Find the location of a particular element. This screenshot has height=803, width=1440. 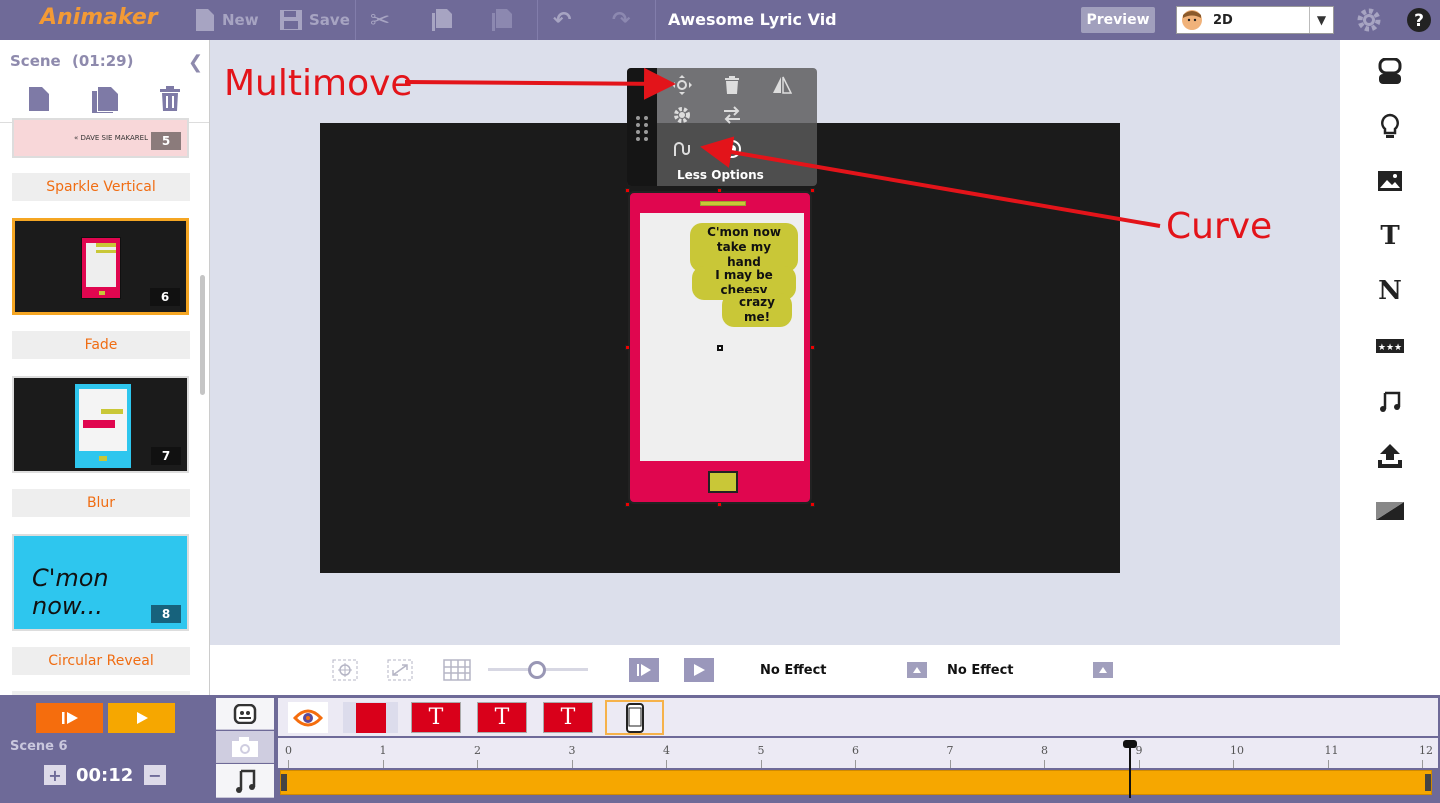

ruler-tick-label: 11 is located at coordinates (1331, 750).